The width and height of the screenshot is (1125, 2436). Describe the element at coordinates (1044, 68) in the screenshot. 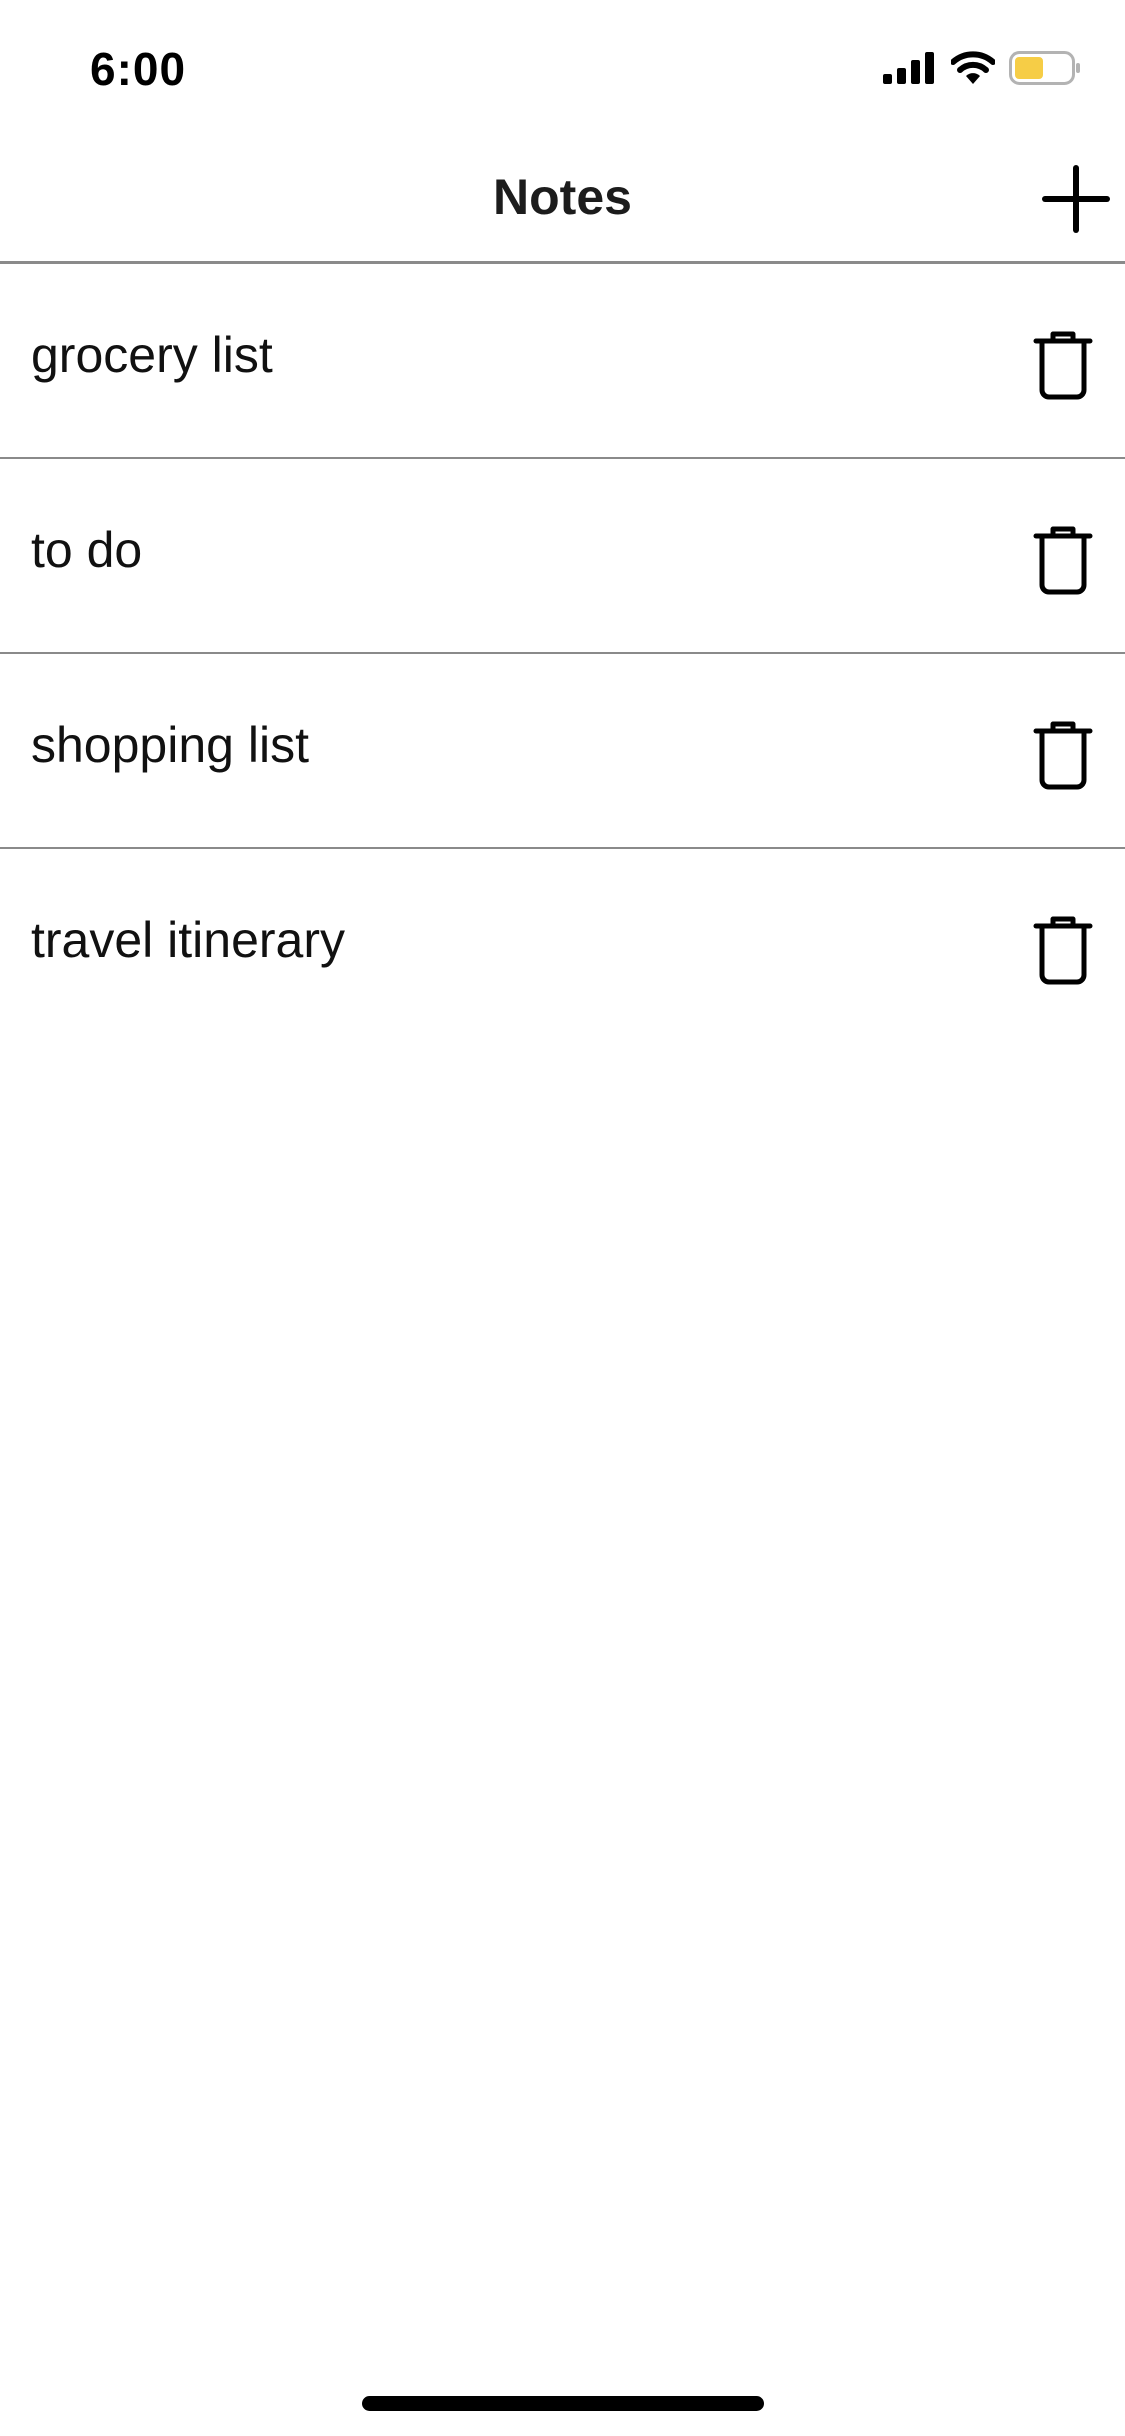

I see `battery-icon` at that location.